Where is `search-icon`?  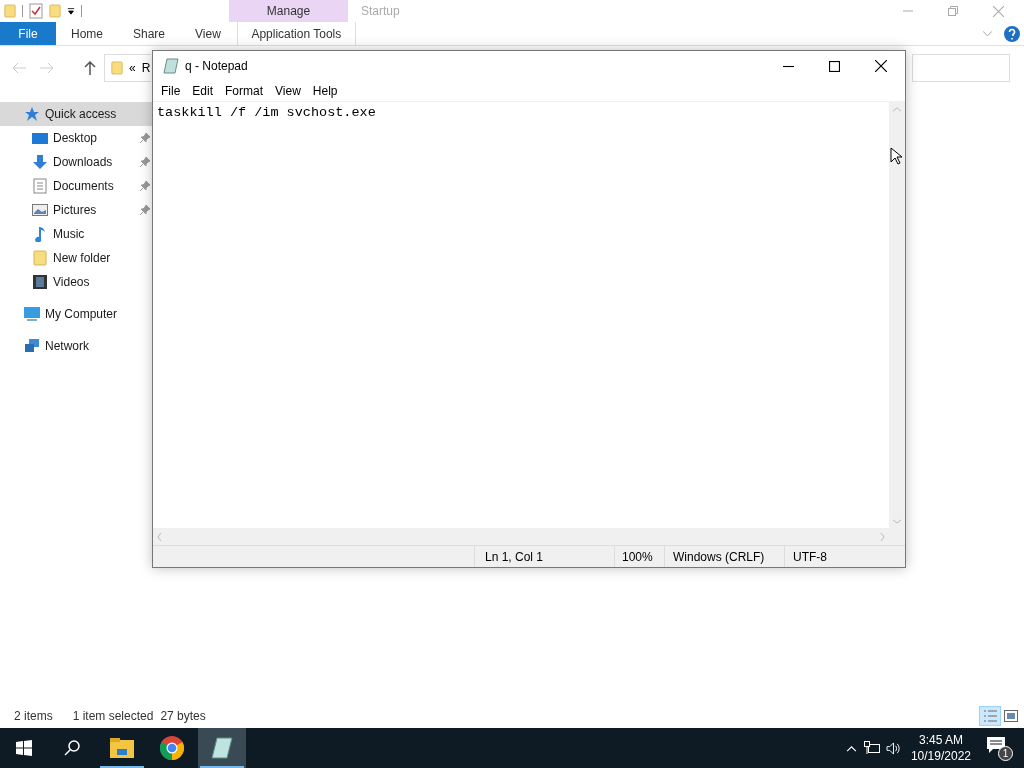
search-icon is located at coordinates (72, 748).